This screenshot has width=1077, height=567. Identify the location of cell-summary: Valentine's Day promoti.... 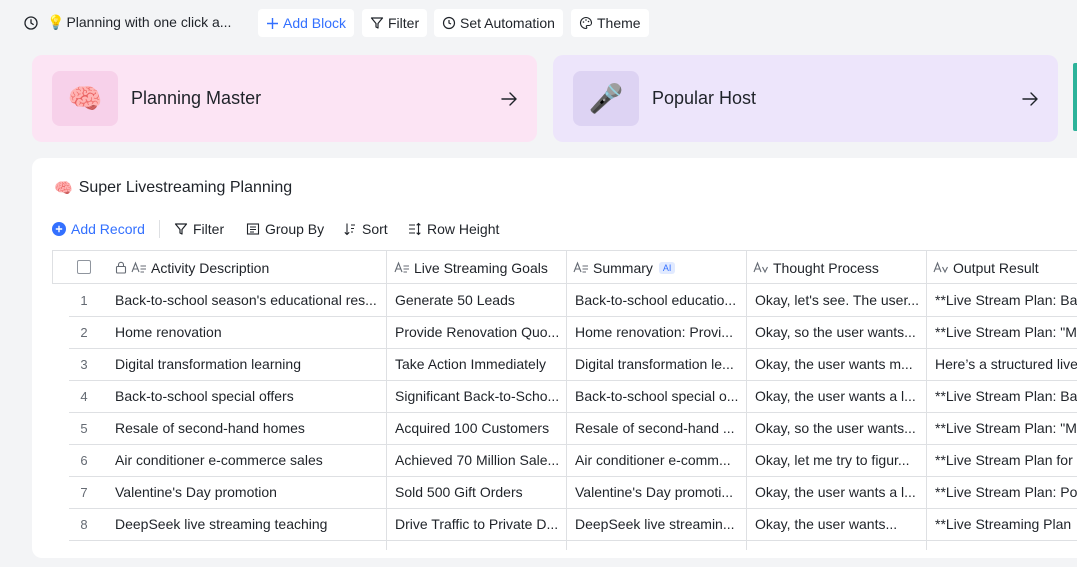
(658, 492).